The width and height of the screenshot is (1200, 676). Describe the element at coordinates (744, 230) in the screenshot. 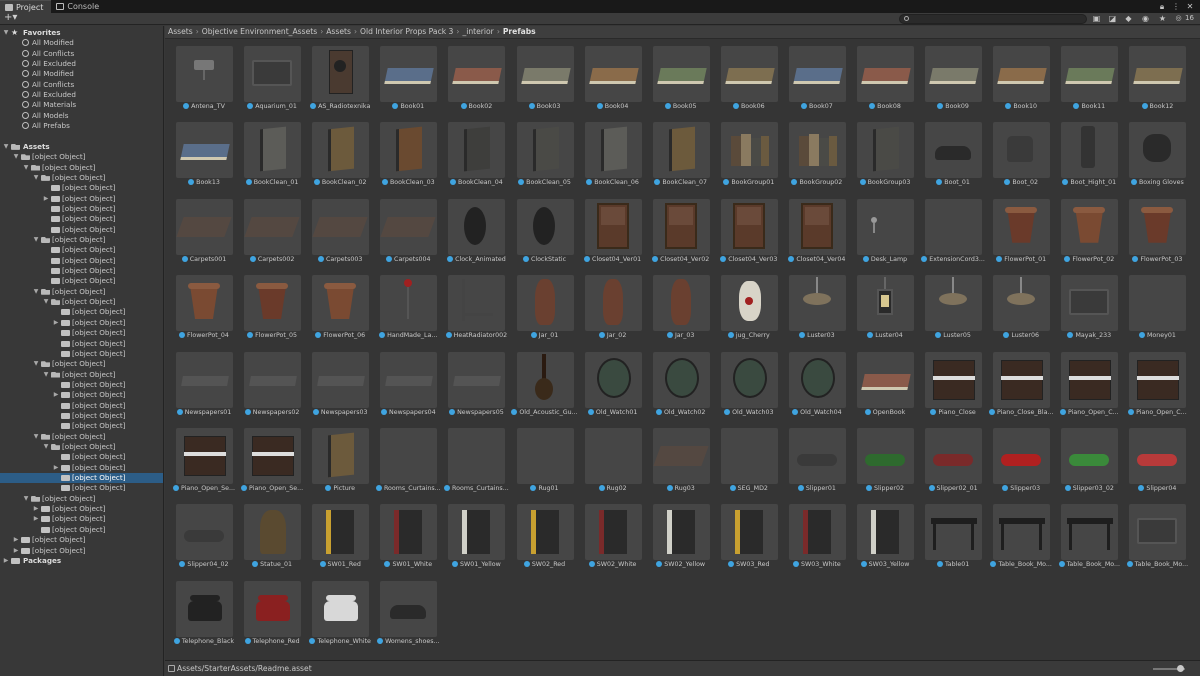

I see `asset-tile: Closet04_Ver03` at that location.